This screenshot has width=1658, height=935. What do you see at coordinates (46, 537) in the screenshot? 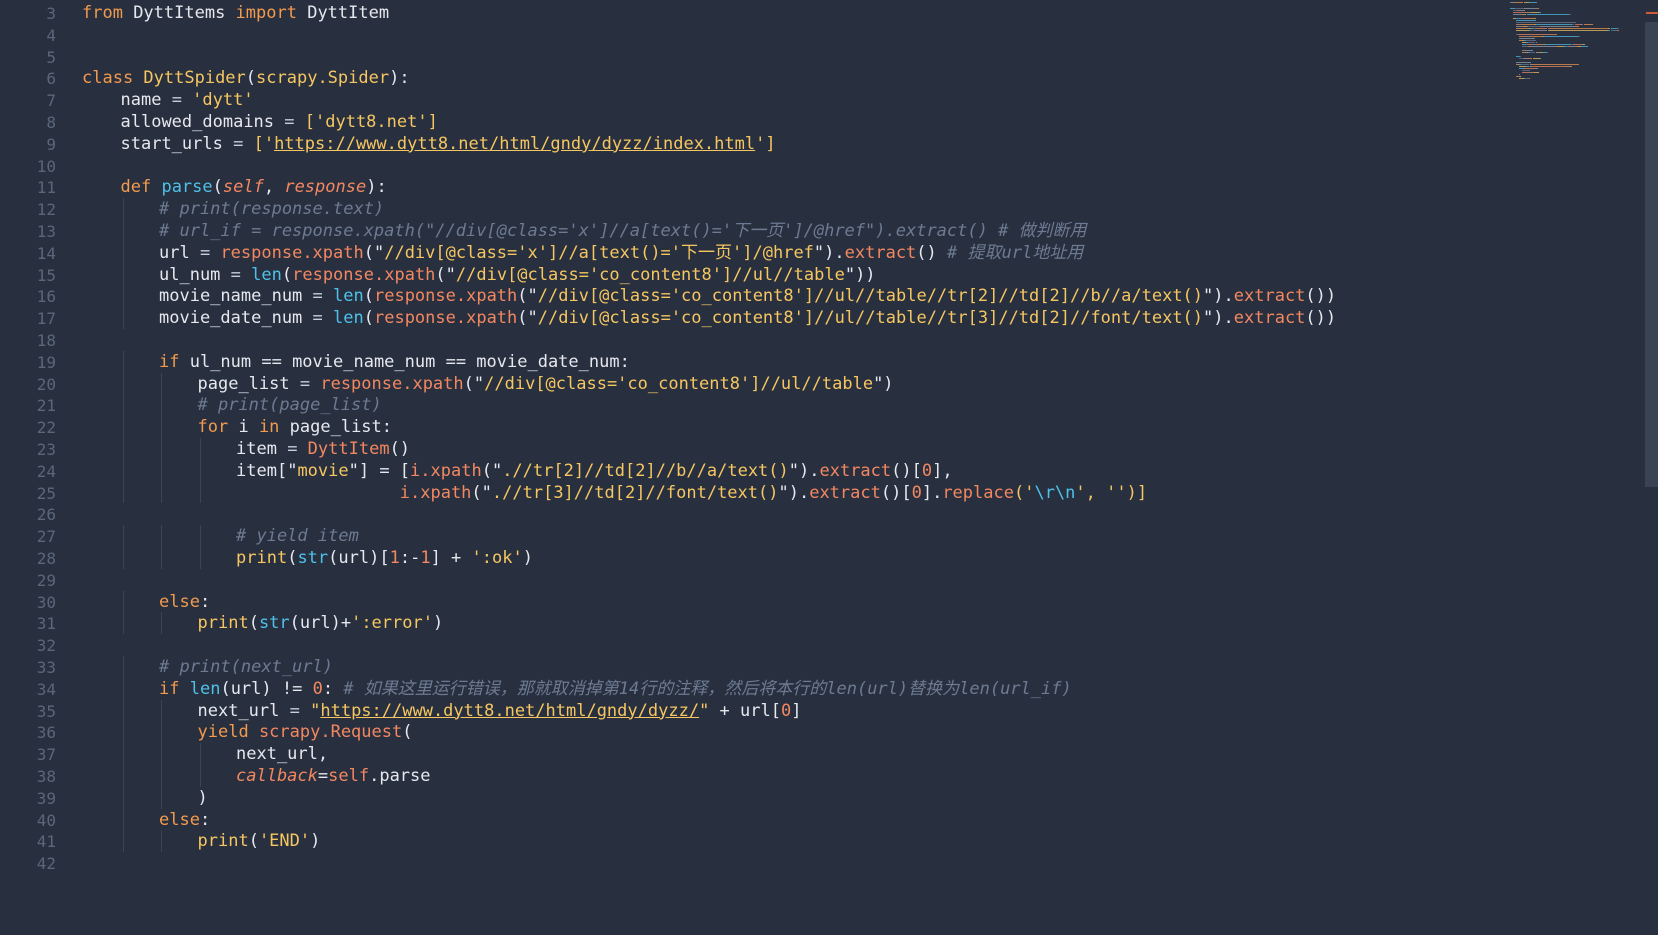
I see `line-number: 27` at bounding box center [46, 537].